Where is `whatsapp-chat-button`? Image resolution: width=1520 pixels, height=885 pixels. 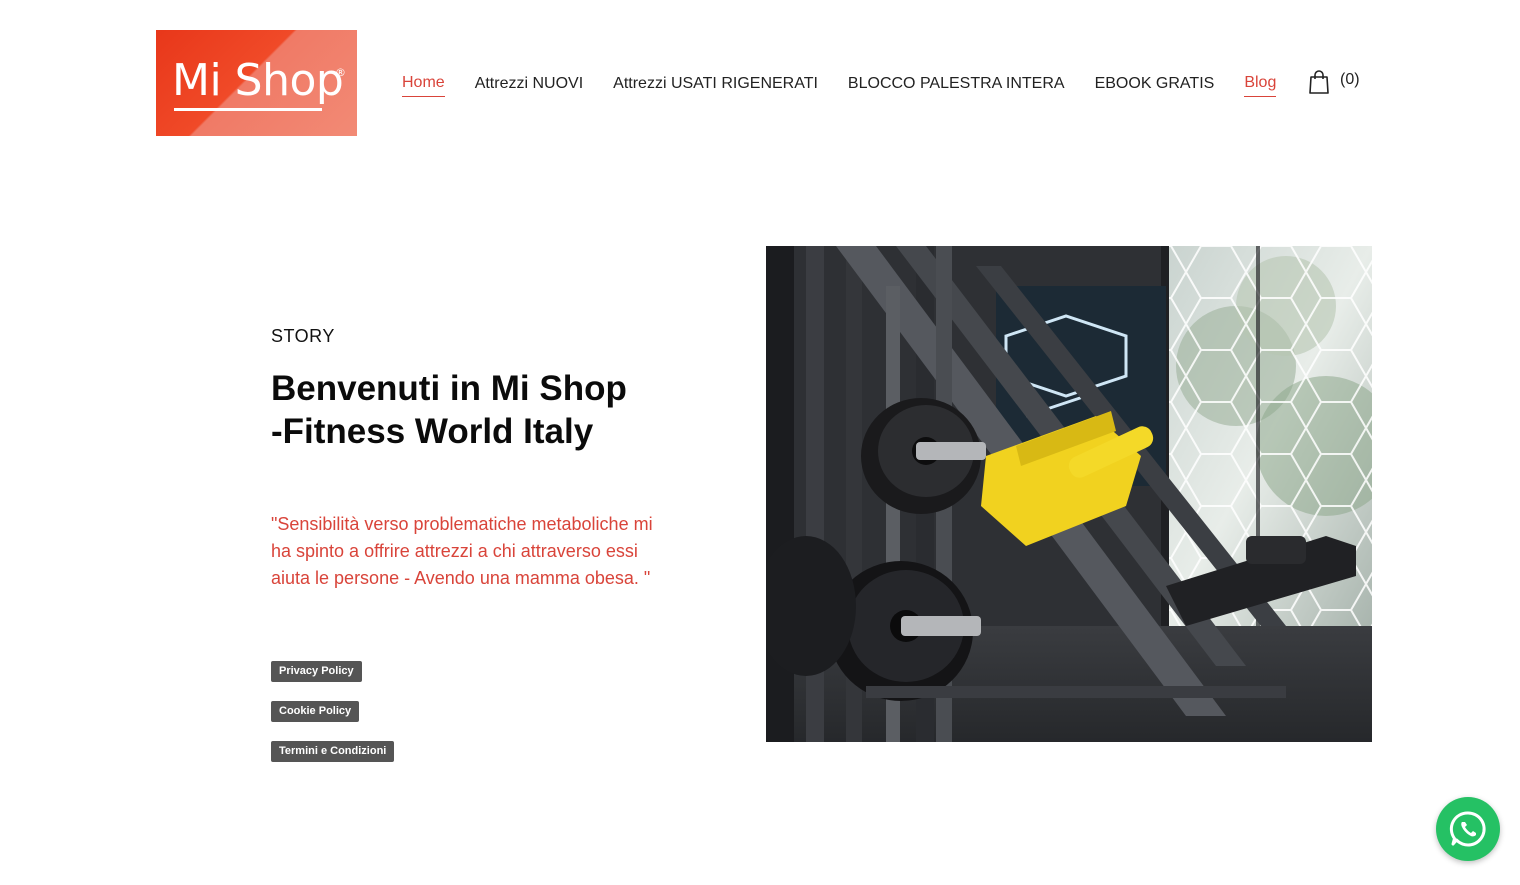
whatsapp-chat-button is located at coordinates (1468, 829).